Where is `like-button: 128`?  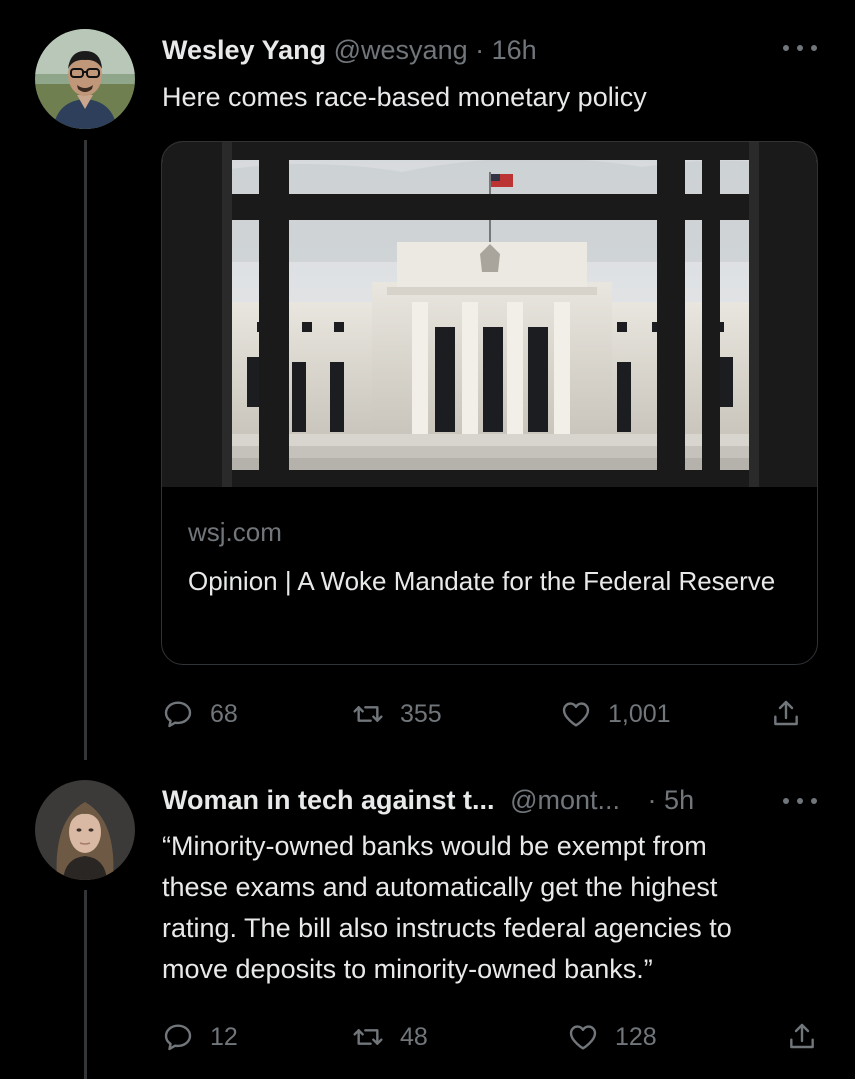
like-button: 128 is located at coordinates (612, 1037).